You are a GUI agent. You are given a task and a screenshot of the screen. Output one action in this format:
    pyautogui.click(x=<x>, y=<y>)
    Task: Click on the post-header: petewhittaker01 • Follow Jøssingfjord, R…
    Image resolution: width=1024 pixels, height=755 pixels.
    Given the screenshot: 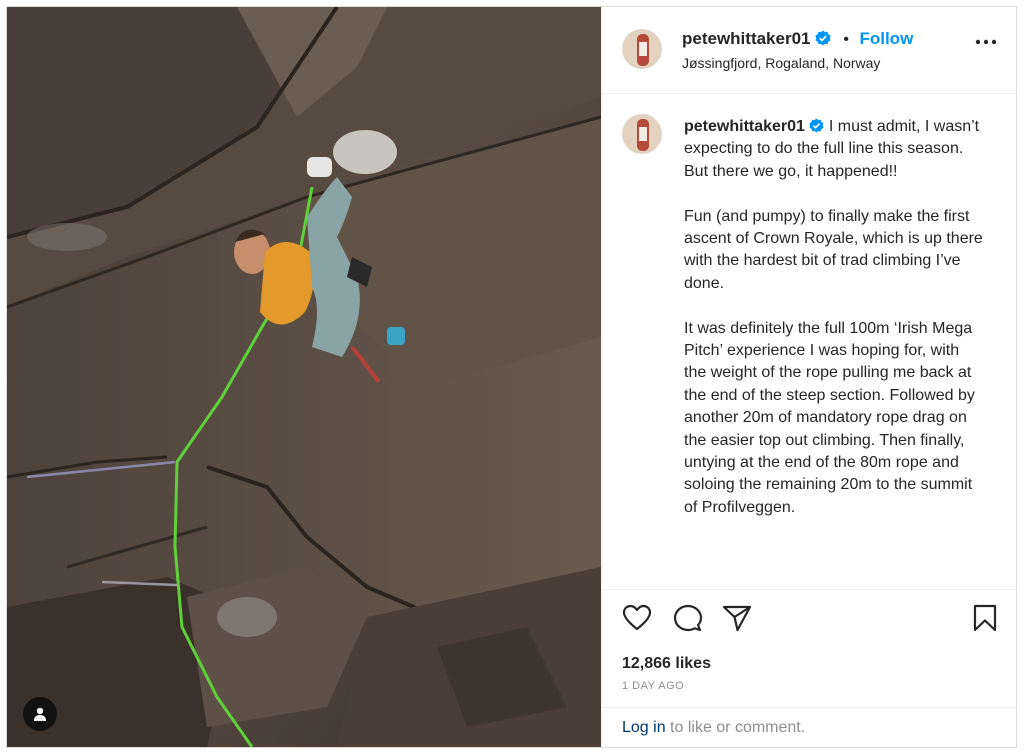 What is the action you would take?
    pyautogui.click(x=809, y=50)
    